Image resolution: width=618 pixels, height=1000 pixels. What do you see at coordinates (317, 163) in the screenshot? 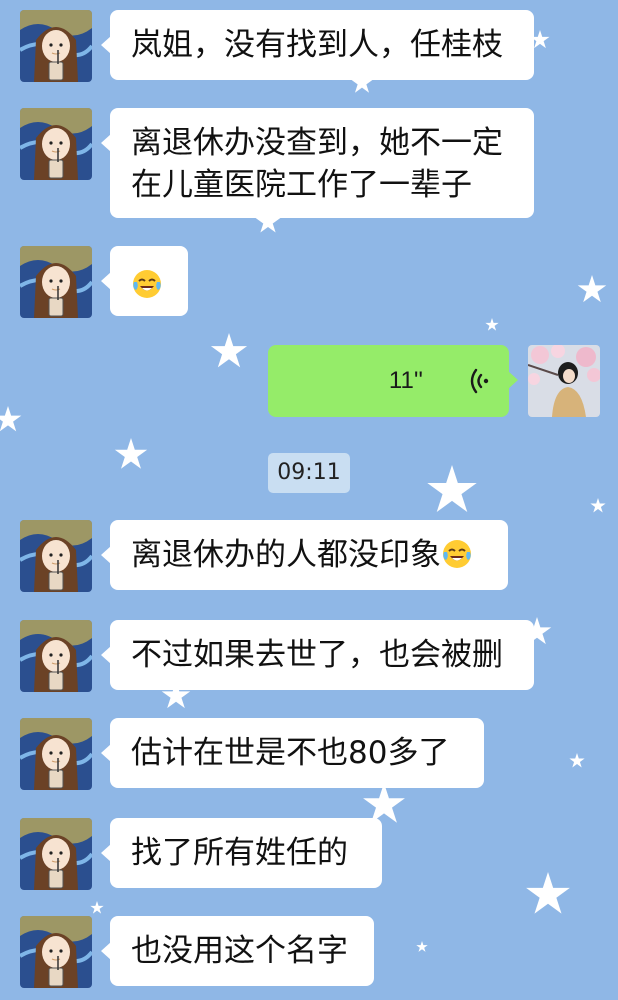
I see `message-bubble: 离退休办没查到，她不一定 在儿童医院工作了一辈子` at bounding box center [317, 163].